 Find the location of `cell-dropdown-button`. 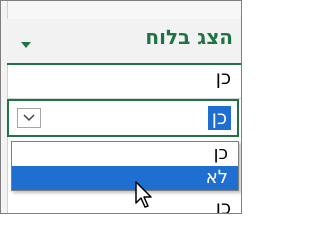

cell-dropdown-button is located at coordinates (29, 118).